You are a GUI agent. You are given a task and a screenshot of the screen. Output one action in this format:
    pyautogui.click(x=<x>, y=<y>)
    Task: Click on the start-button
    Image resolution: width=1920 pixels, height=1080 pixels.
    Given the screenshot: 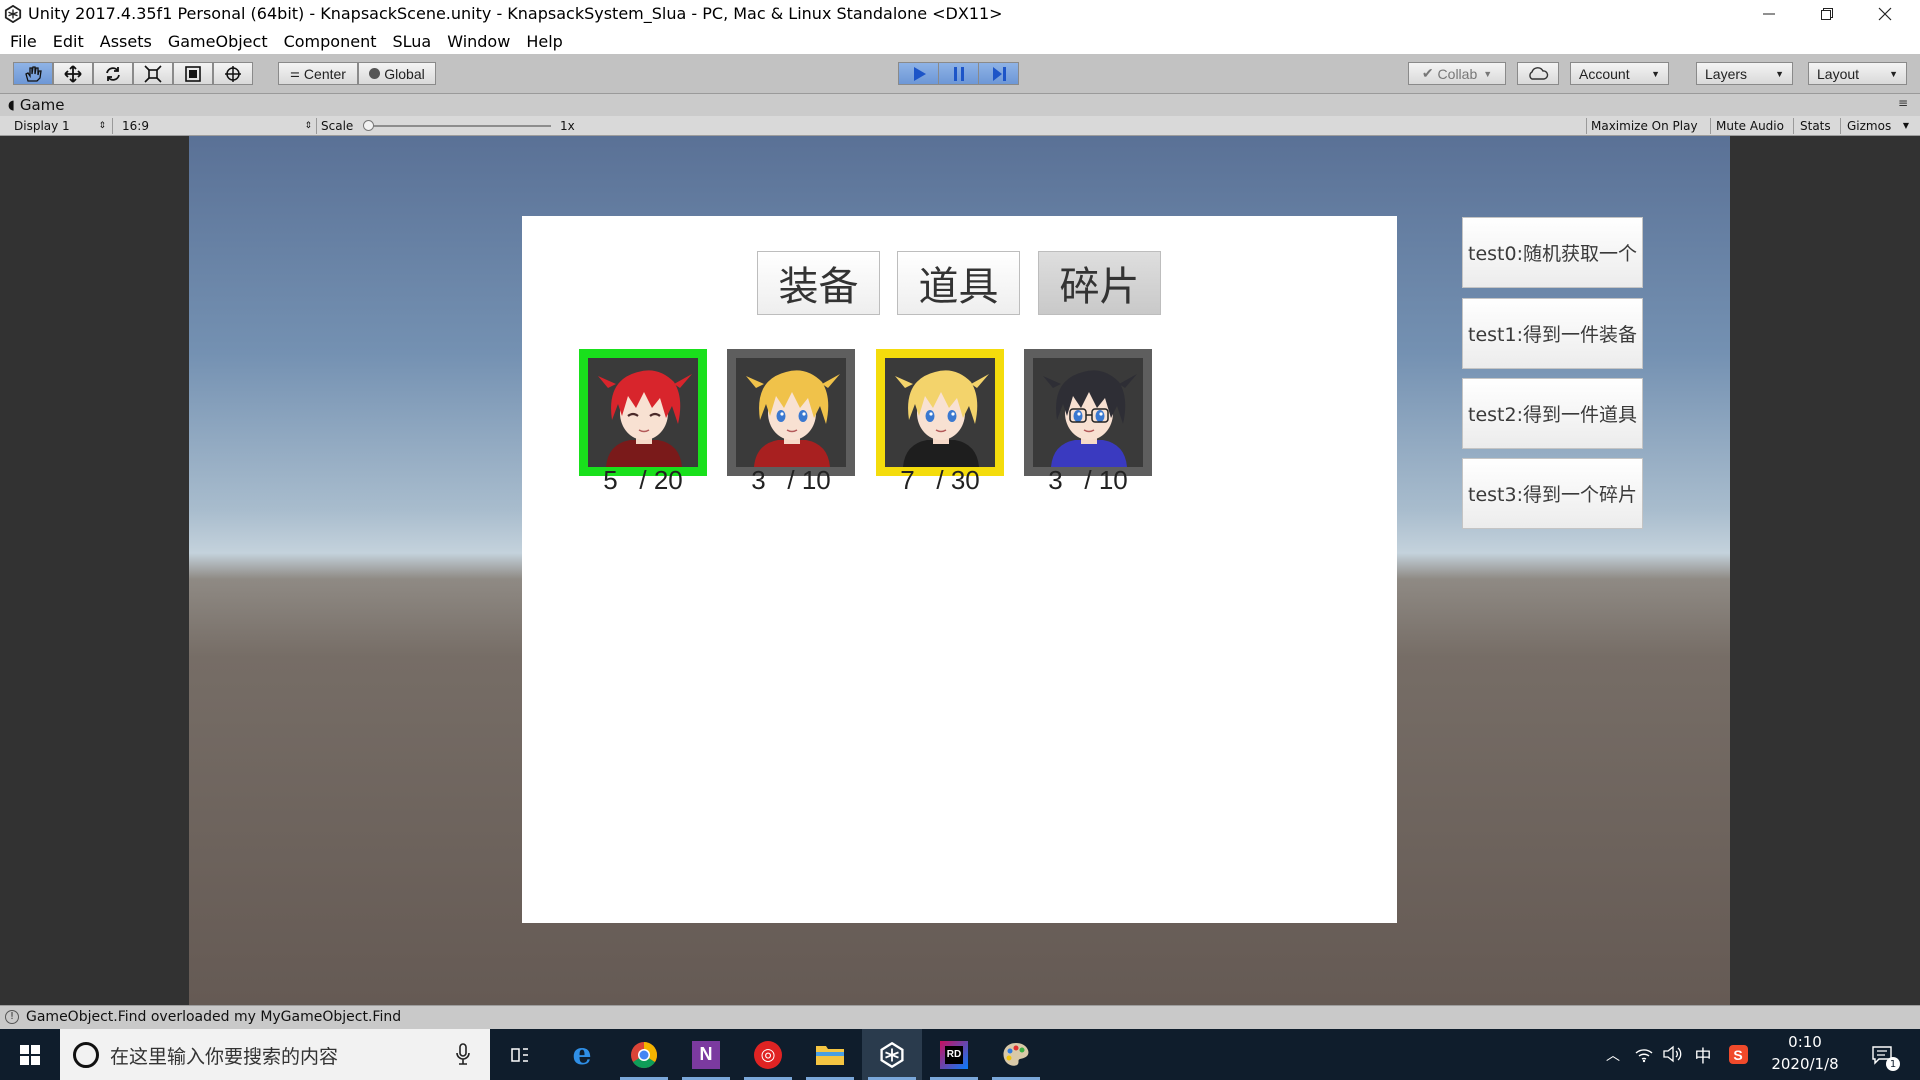 What is the action you would take?
    pyautogui.click(x=30, y=1054)
    